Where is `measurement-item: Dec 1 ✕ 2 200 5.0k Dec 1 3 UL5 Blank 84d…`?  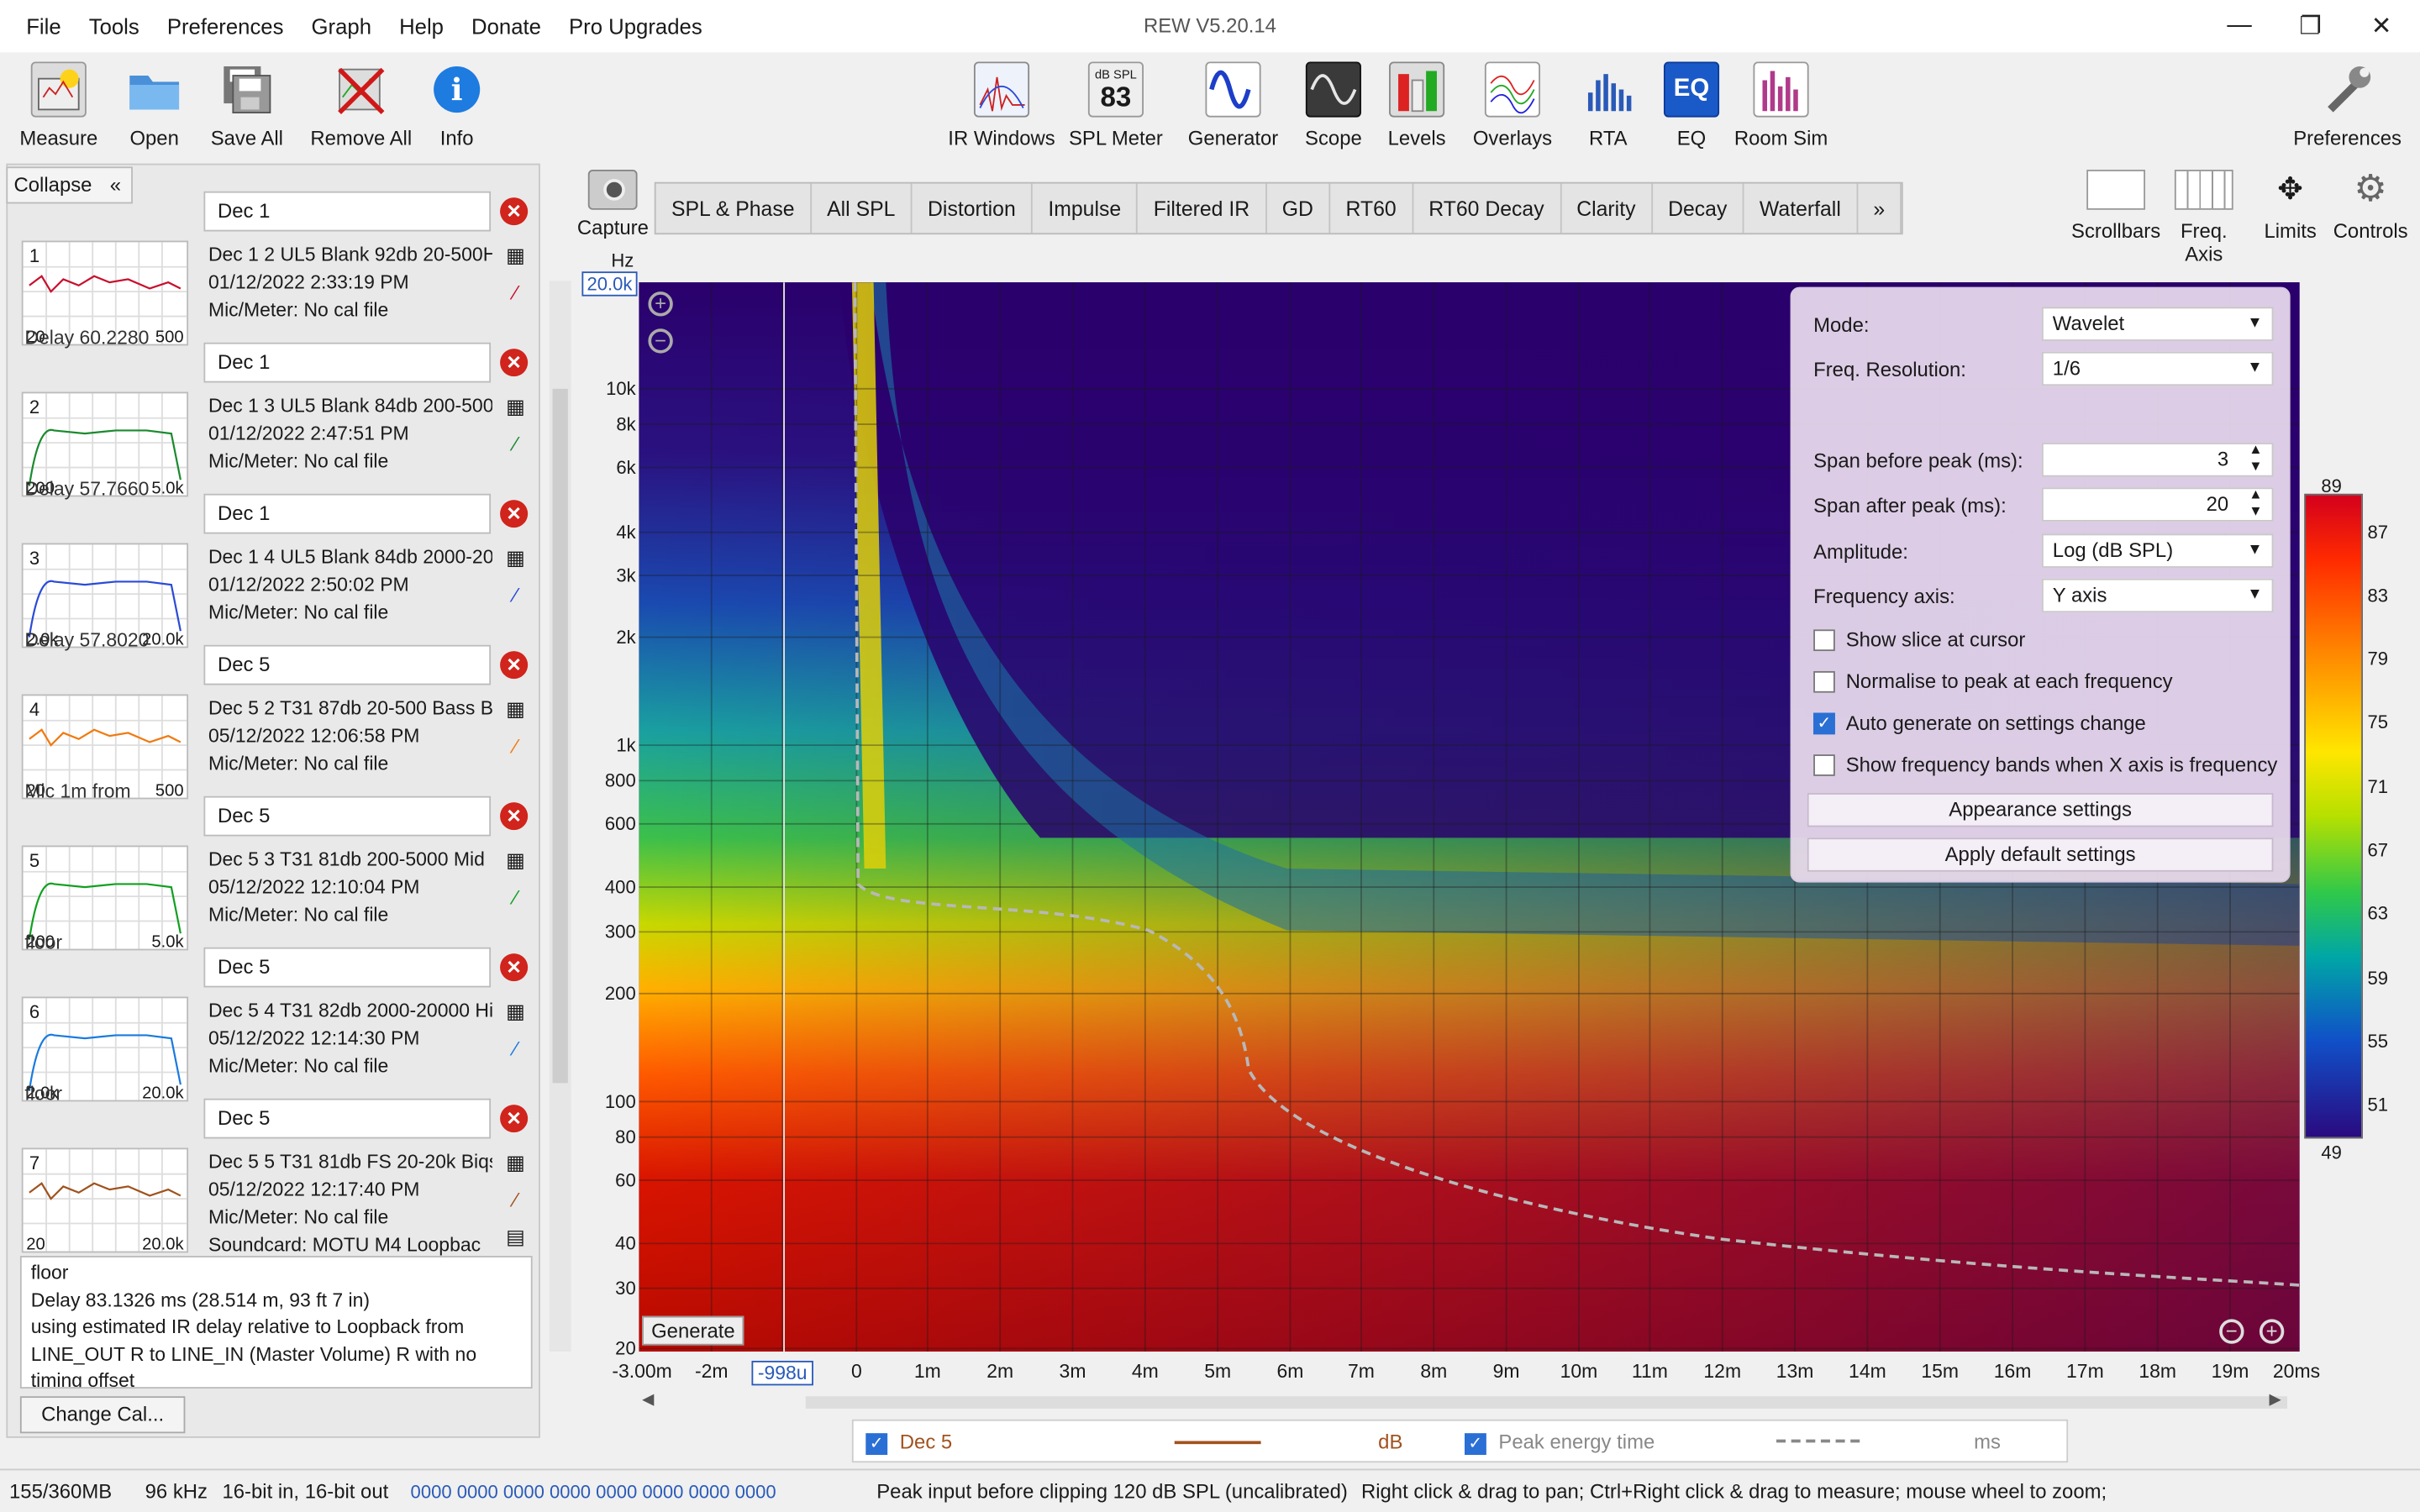 measurement-item: Dec 1 ✕ 2 200 5.0k Dec 1 3 UL5 Blank 84d… is located at coordinates (272, 415).